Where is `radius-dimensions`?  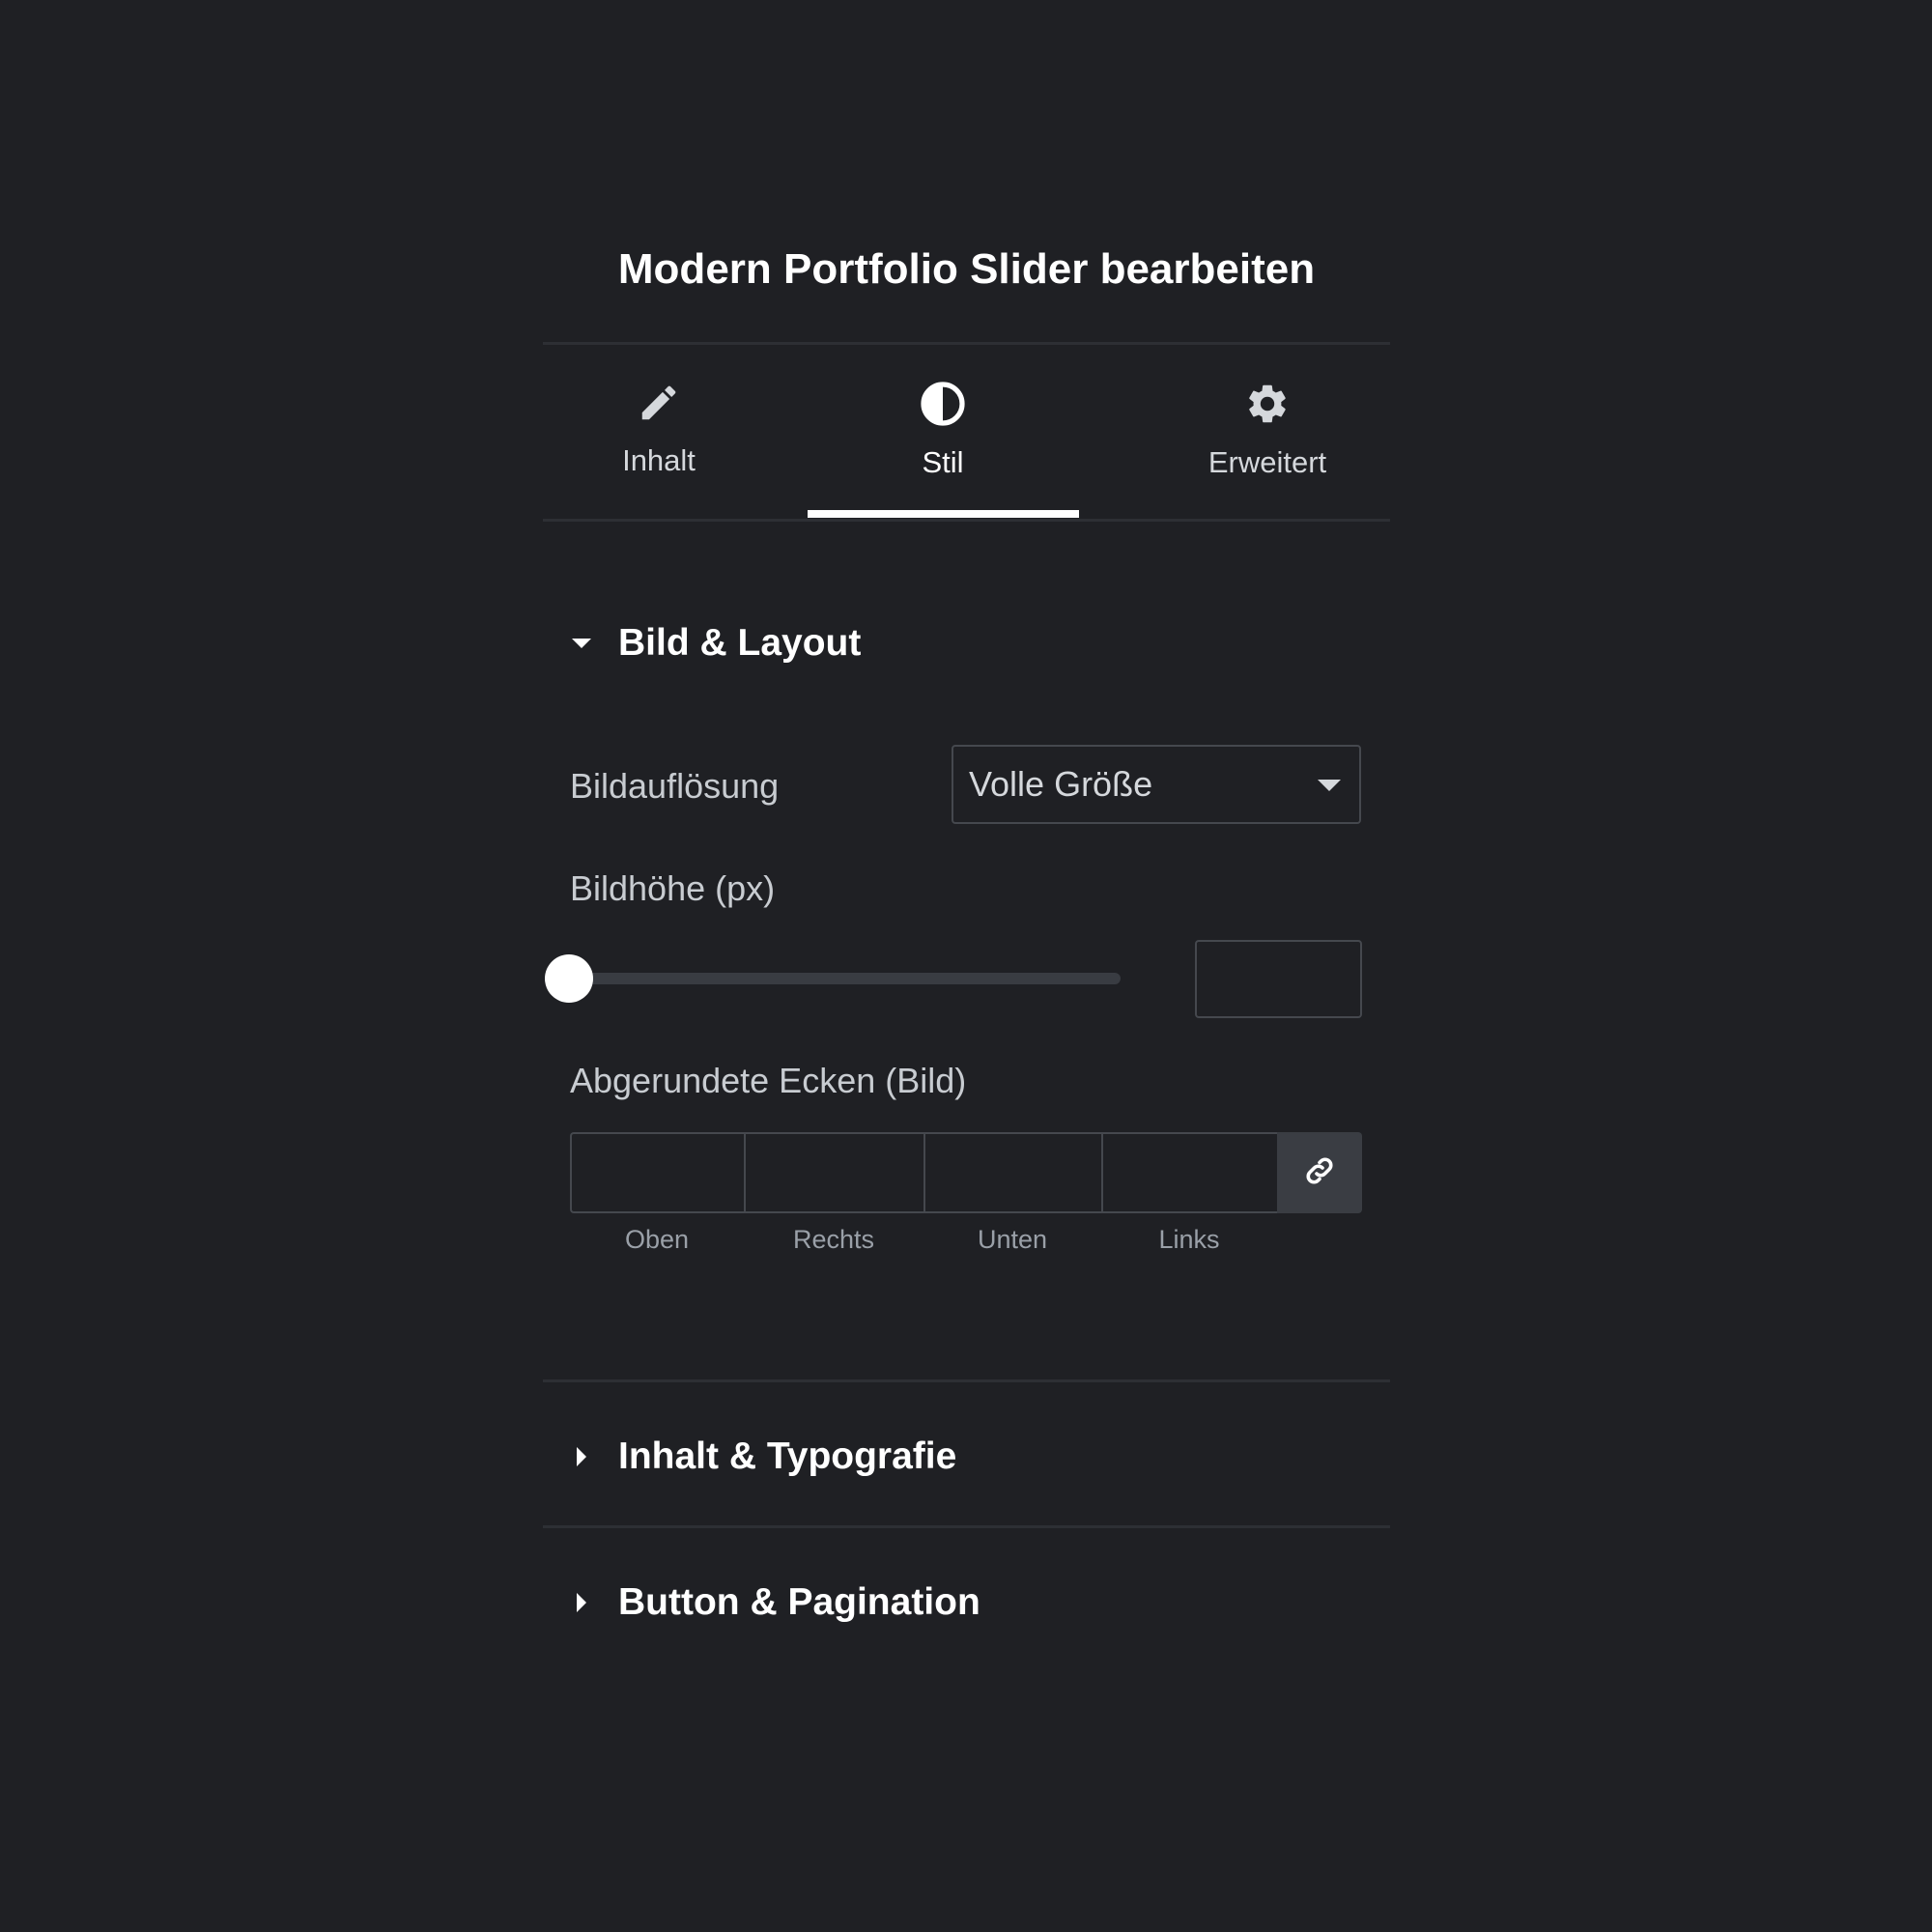 radius-dimensions is located at coordinates (966, 1172).